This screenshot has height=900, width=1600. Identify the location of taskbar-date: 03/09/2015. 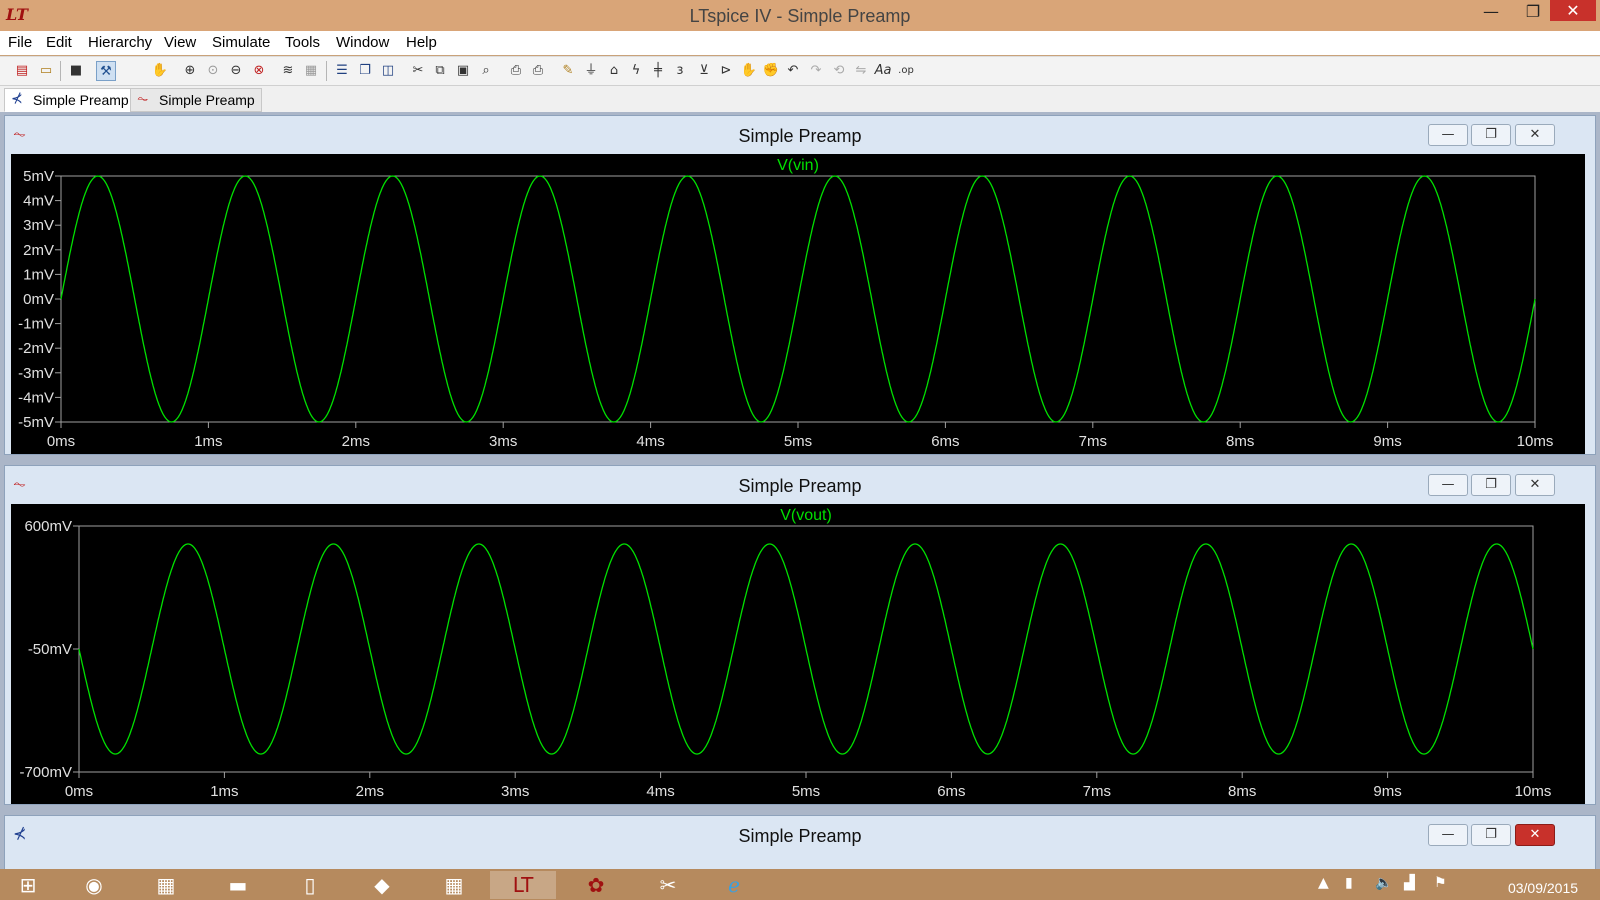
(1543, 888).